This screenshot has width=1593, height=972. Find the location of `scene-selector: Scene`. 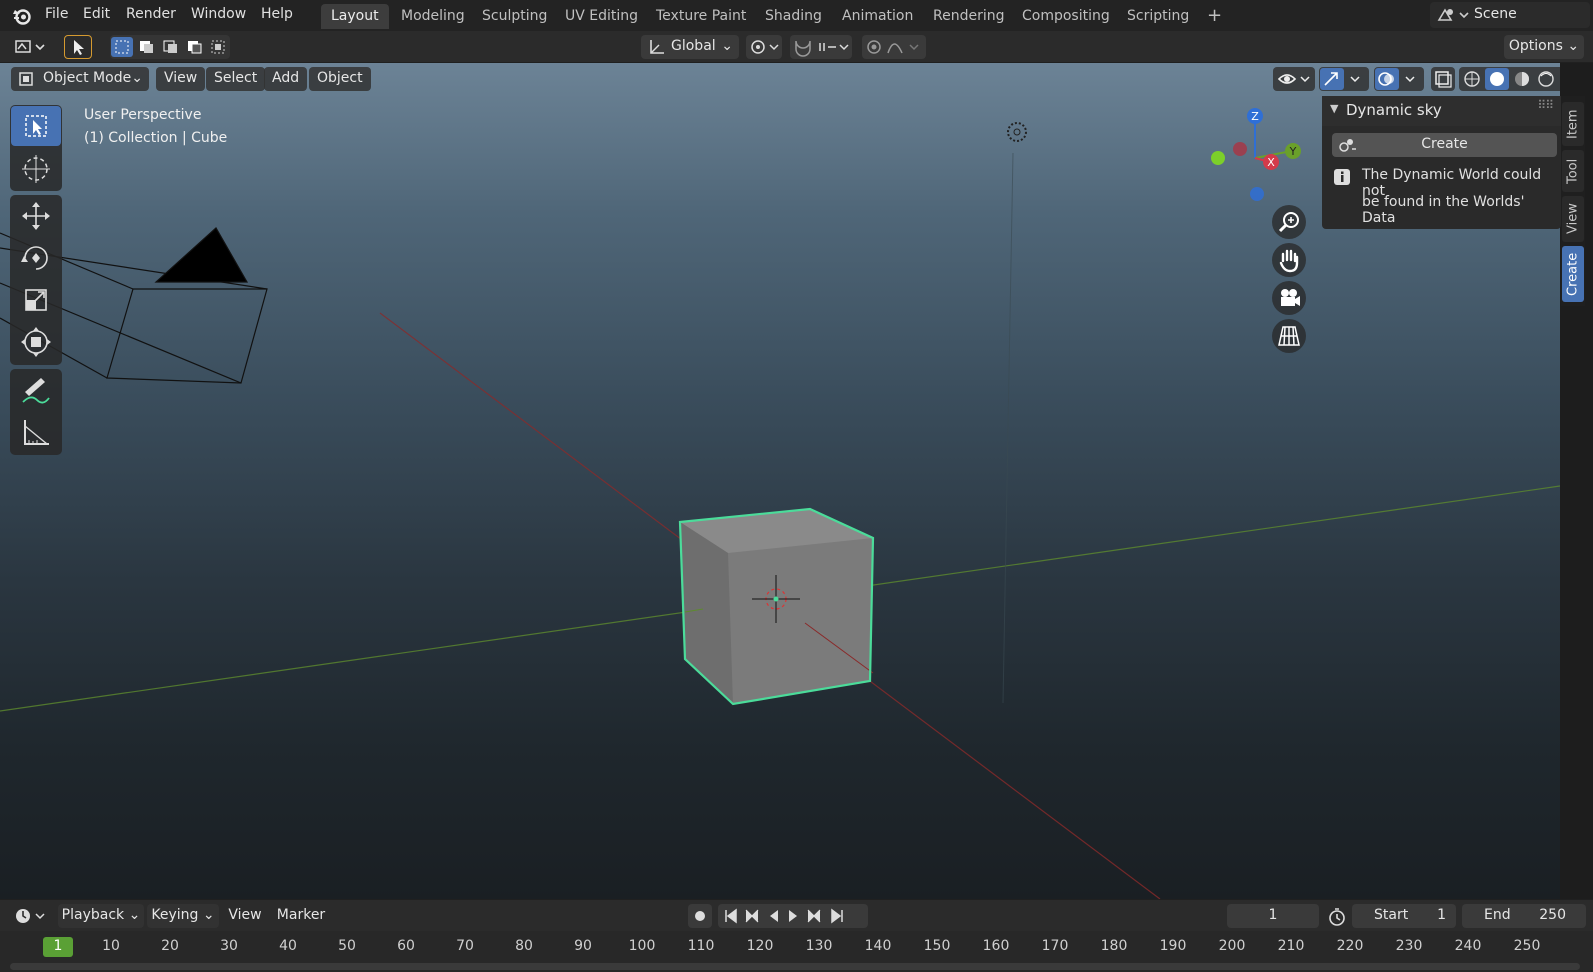

scene-selector: Scene is located at coordinates (1510, 15).